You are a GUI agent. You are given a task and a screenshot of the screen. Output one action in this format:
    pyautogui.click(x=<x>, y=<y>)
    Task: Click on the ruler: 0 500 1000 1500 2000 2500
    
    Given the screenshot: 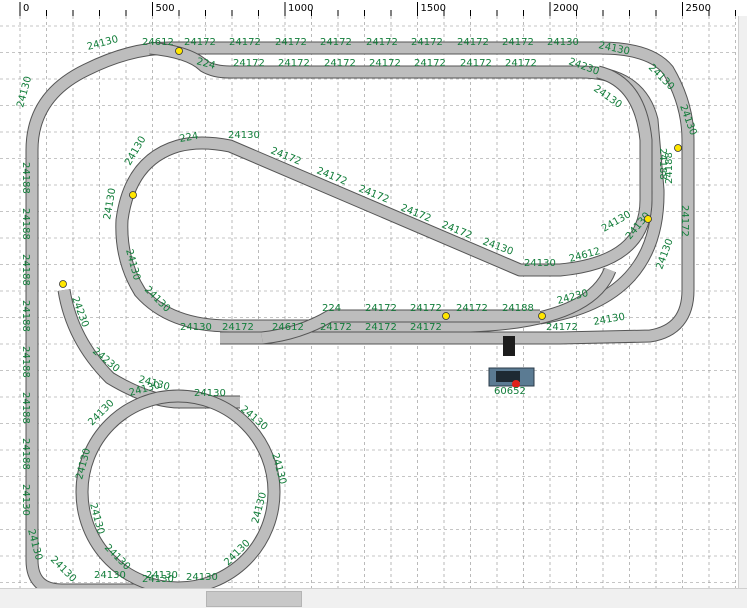 What is the action you would take?
    pyautogui.click(x=373, y=8)
    